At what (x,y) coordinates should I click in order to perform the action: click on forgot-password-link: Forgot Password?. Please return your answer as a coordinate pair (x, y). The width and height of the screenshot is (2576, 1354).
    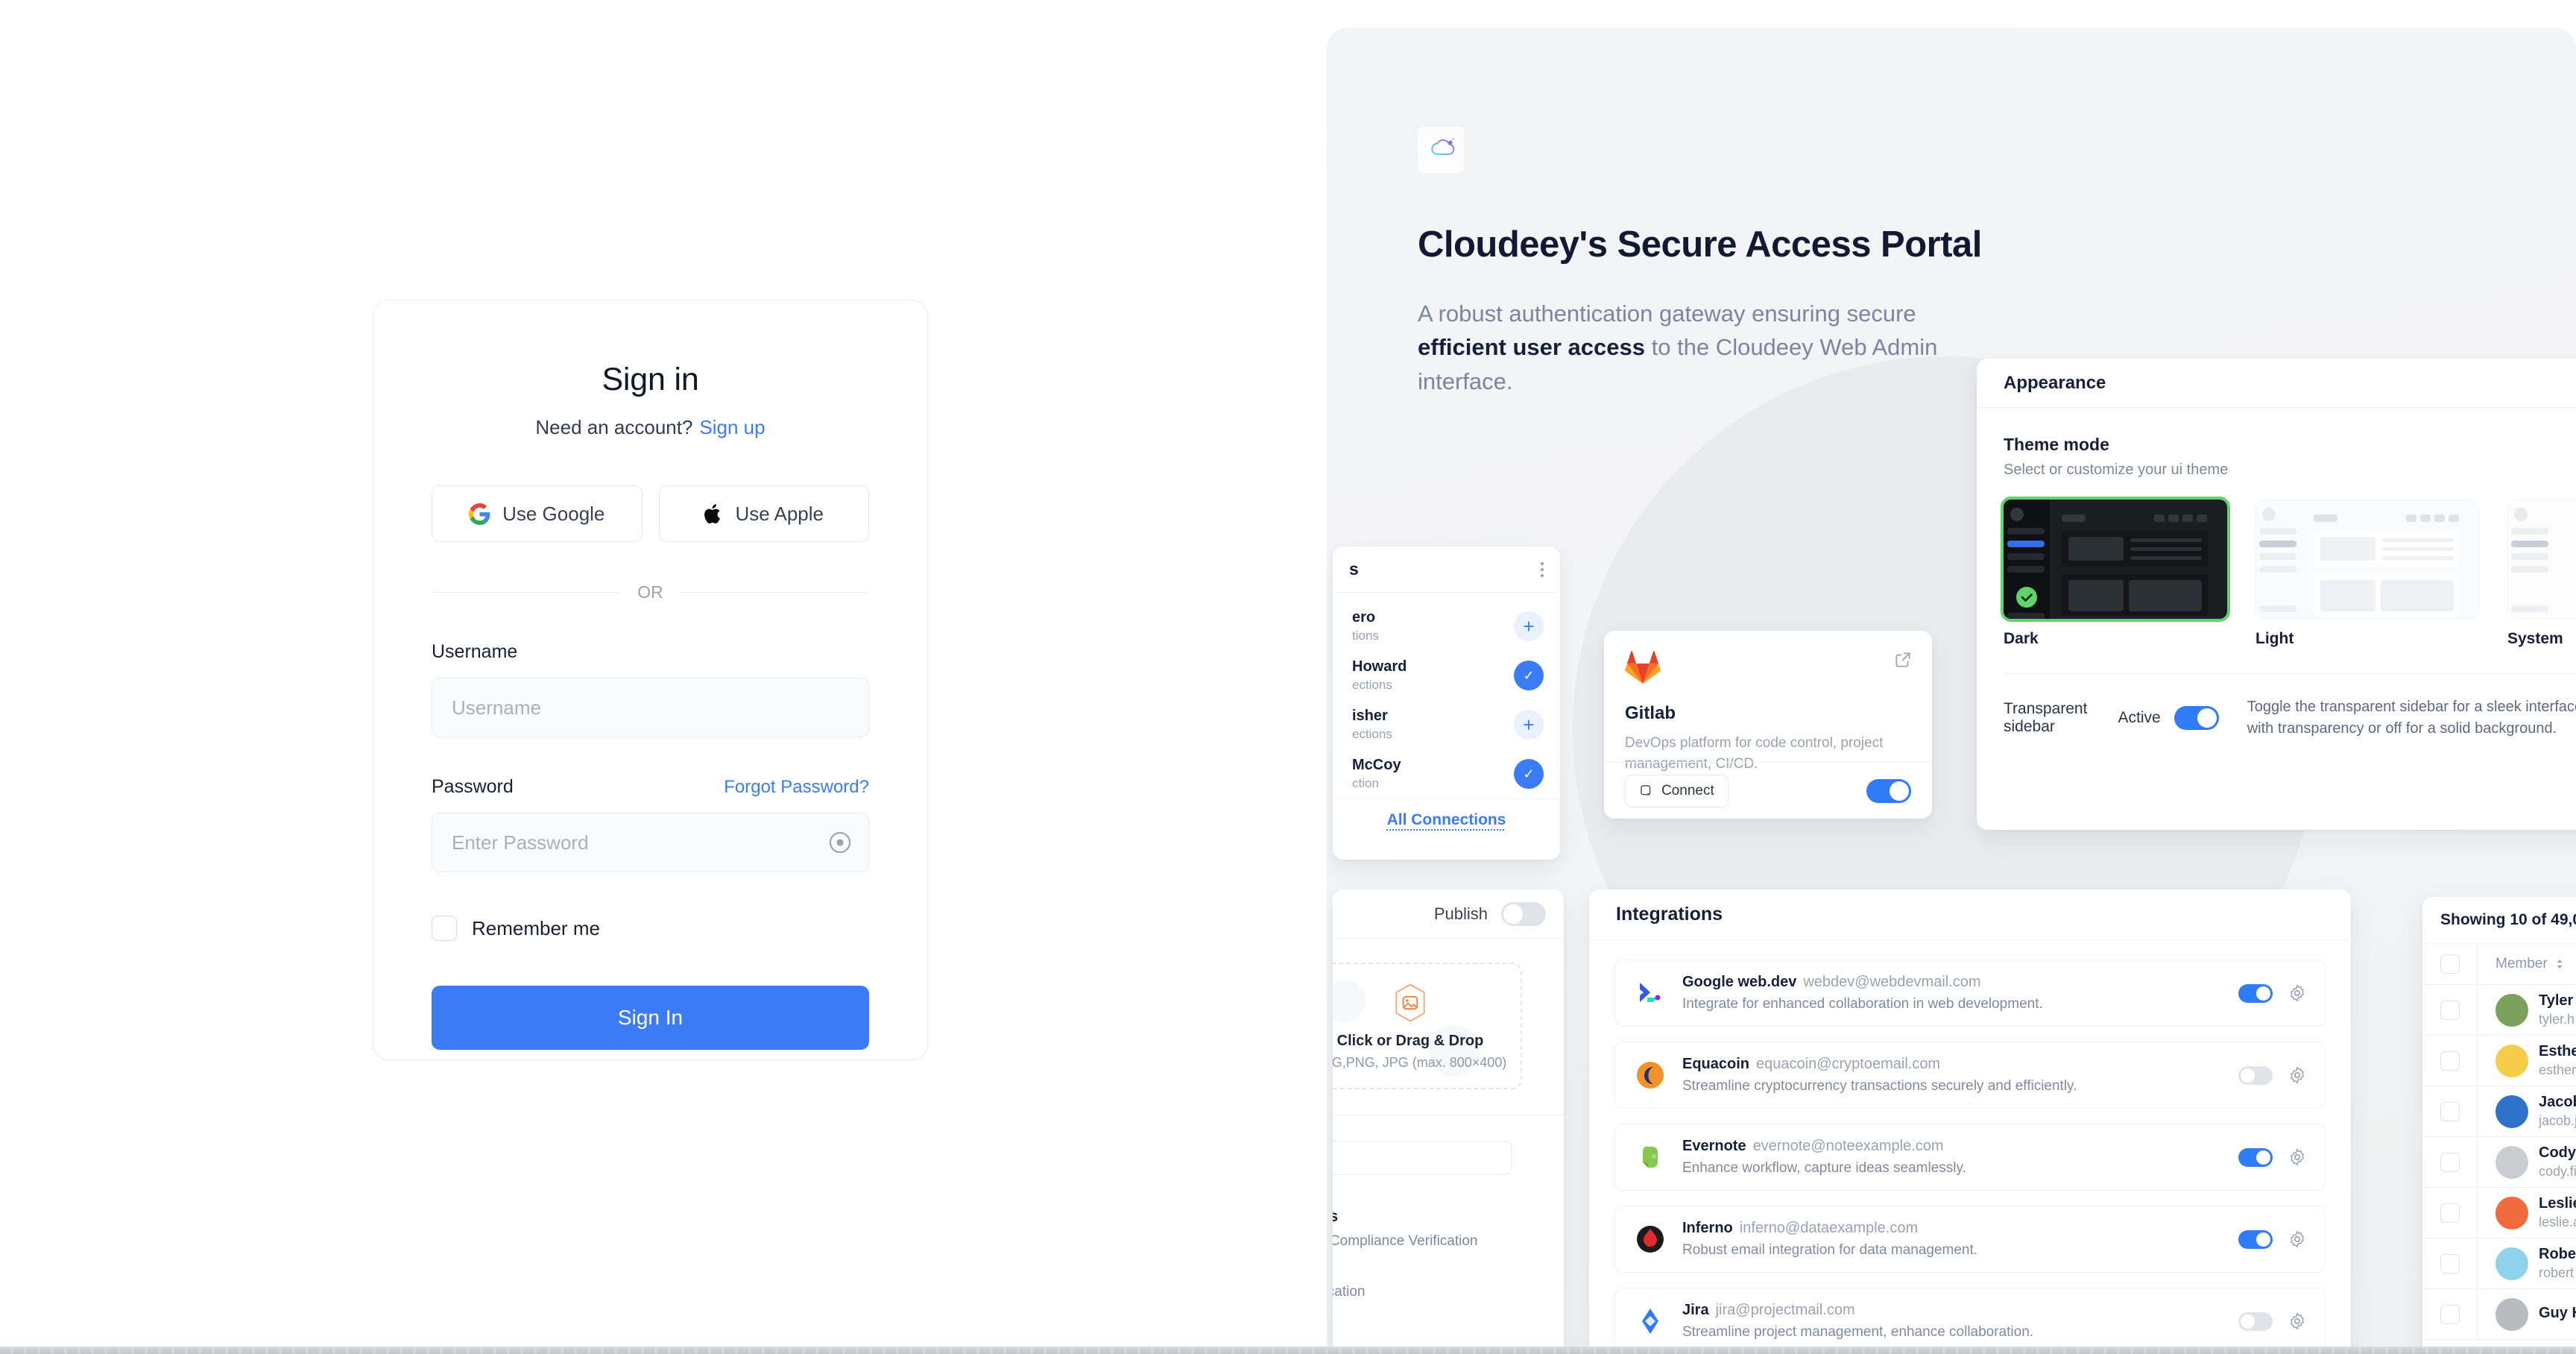
    Looking at the image, I should click on (797, 787).